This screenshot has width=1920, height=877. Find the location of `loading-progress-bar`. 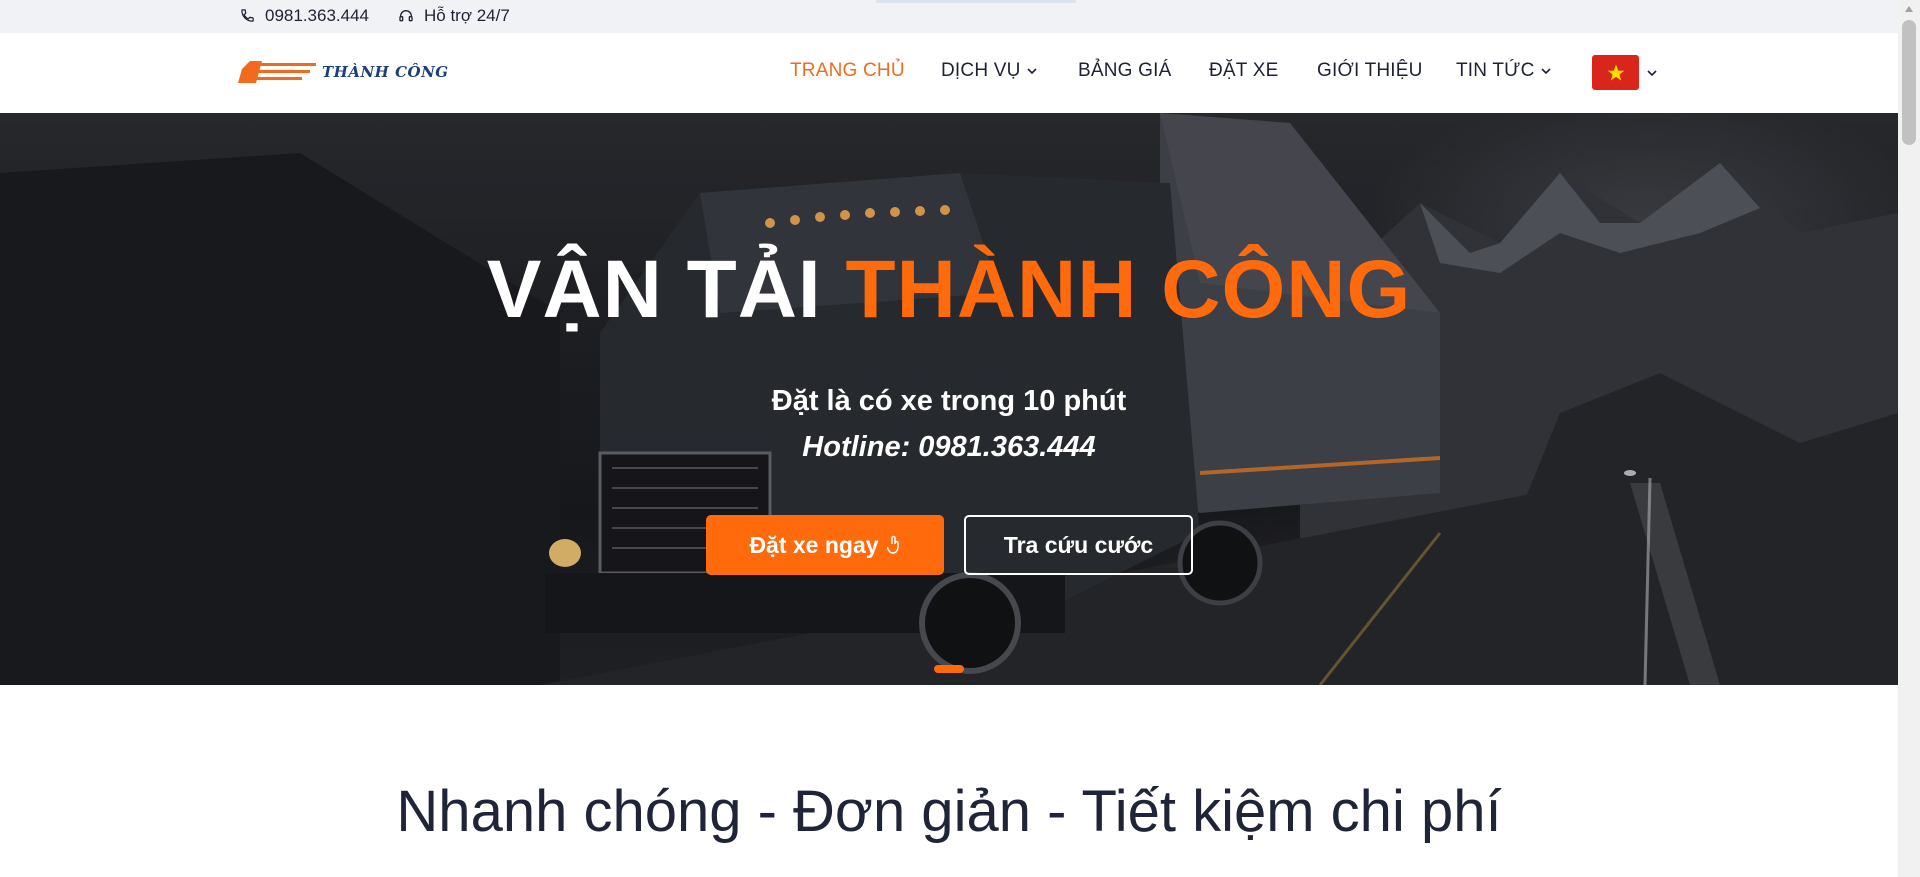

loading-progress-bar is located at coordinates (976, 1).